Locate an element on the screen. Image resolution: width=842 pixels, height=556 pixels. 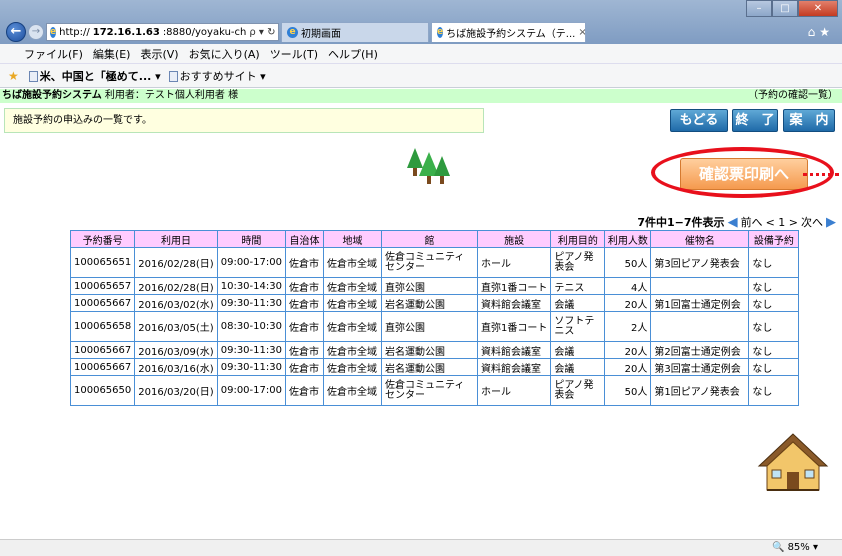
next-triangle-icon: ▶ is located at coordinates (831, 222).